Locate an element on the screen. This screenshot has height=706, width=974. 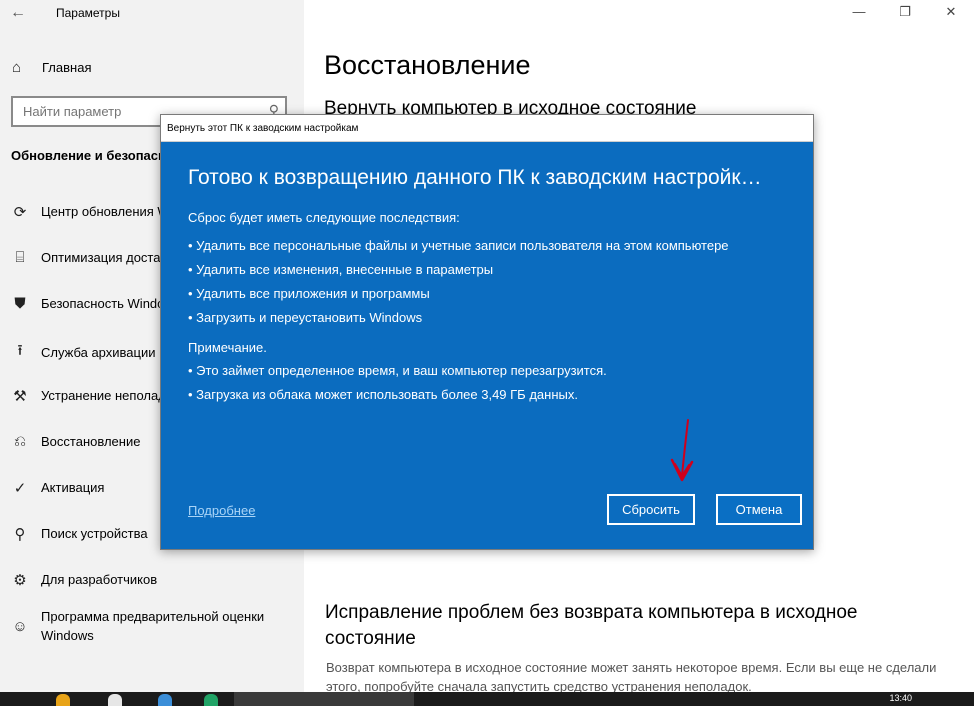
close-icon: ✕ is located at coordinates (951, 13).